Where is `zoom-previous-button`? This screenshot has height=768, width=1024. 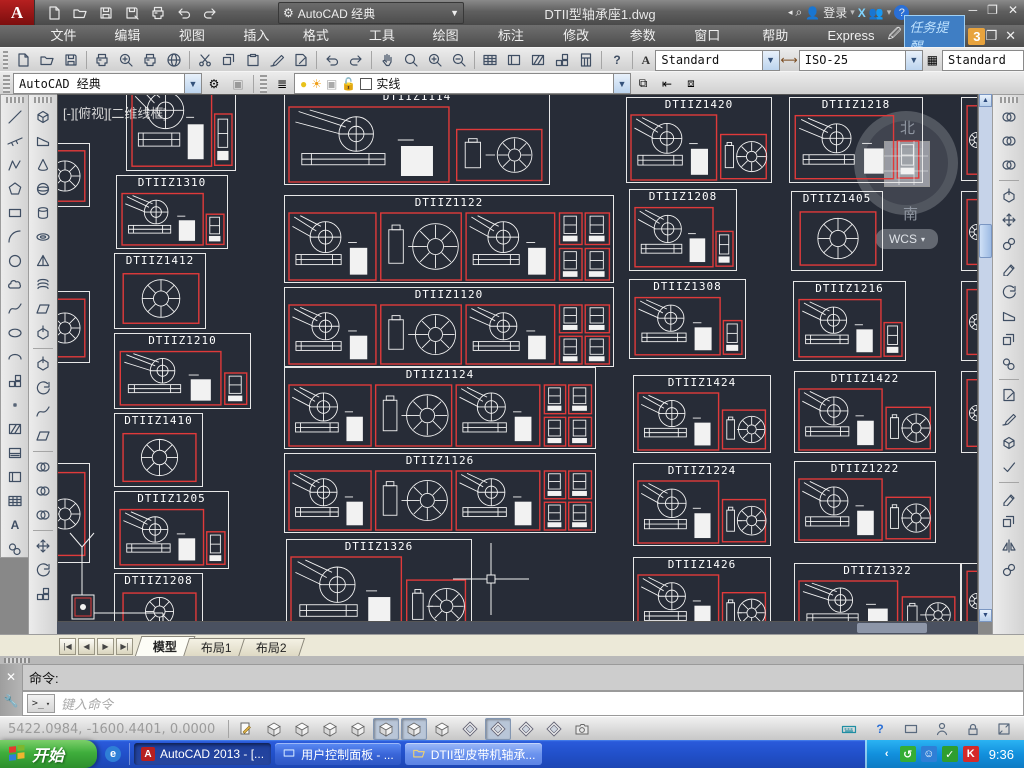 zoom-previous-button is located at coordinates (459, 60).